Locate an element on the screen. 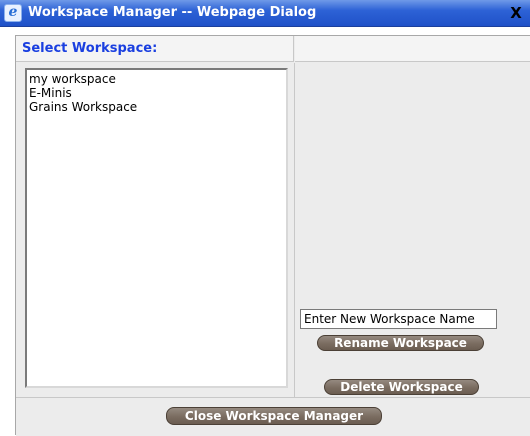 This screenshot has height=436, width=530. select-workspace-header: Select Workspace: is located at coordinates (155, 49).